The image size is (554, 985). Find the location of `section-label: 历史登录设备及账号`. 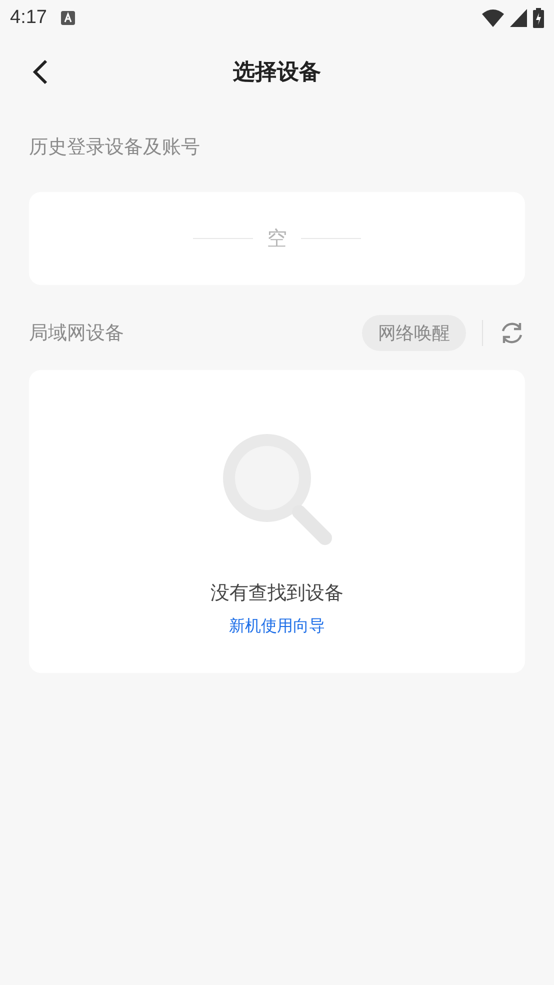

section-label: 历史登录设备及账号 is located at coordinates (114, 147).